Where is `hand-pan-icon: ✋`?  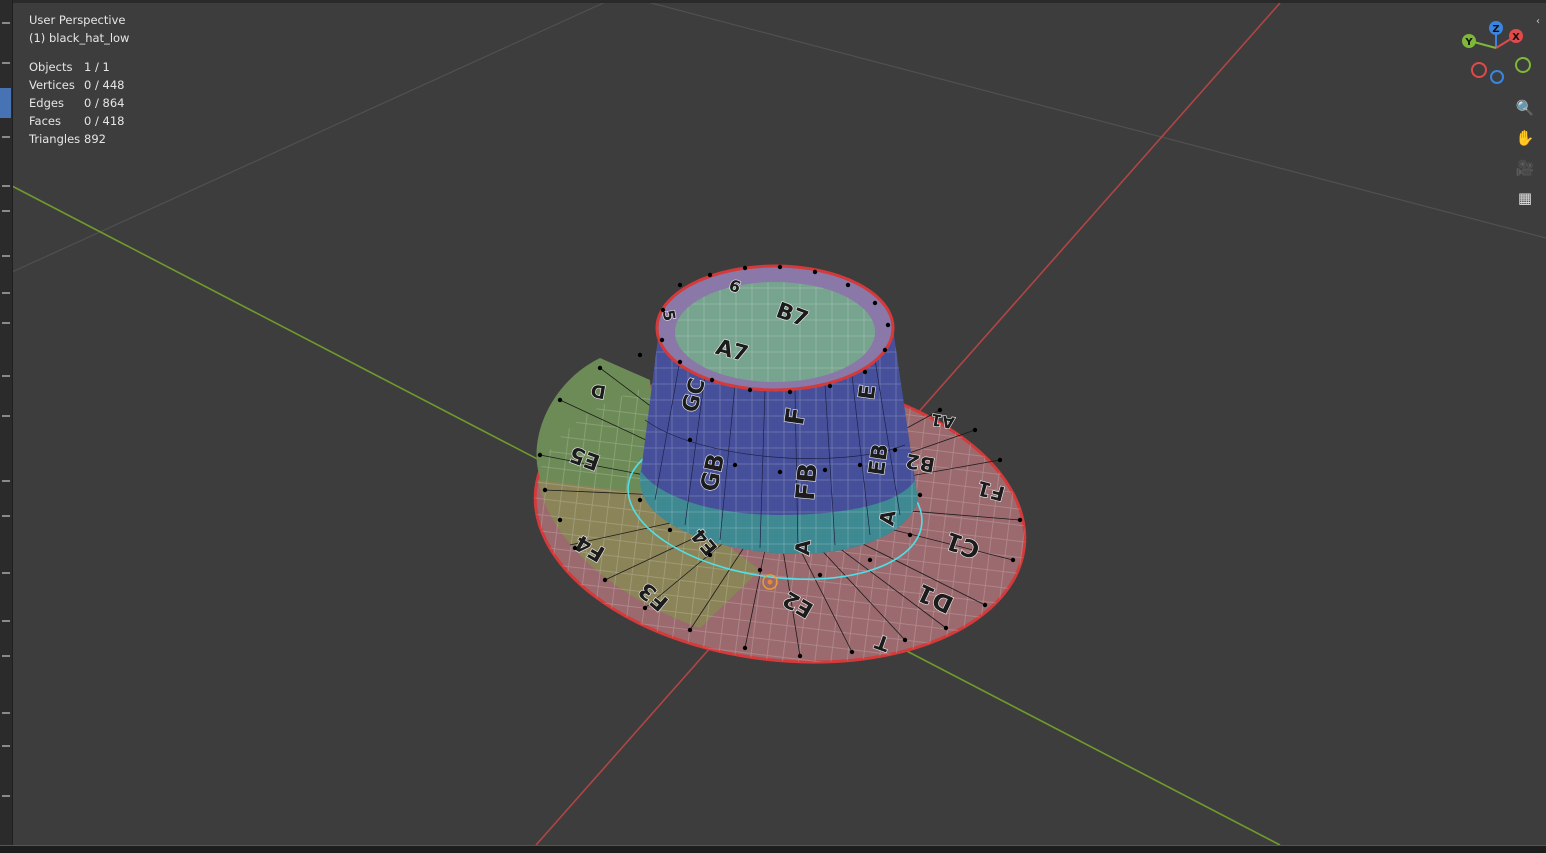 hand-pan-icon: ✋ is located at coordinates (1525, 138).